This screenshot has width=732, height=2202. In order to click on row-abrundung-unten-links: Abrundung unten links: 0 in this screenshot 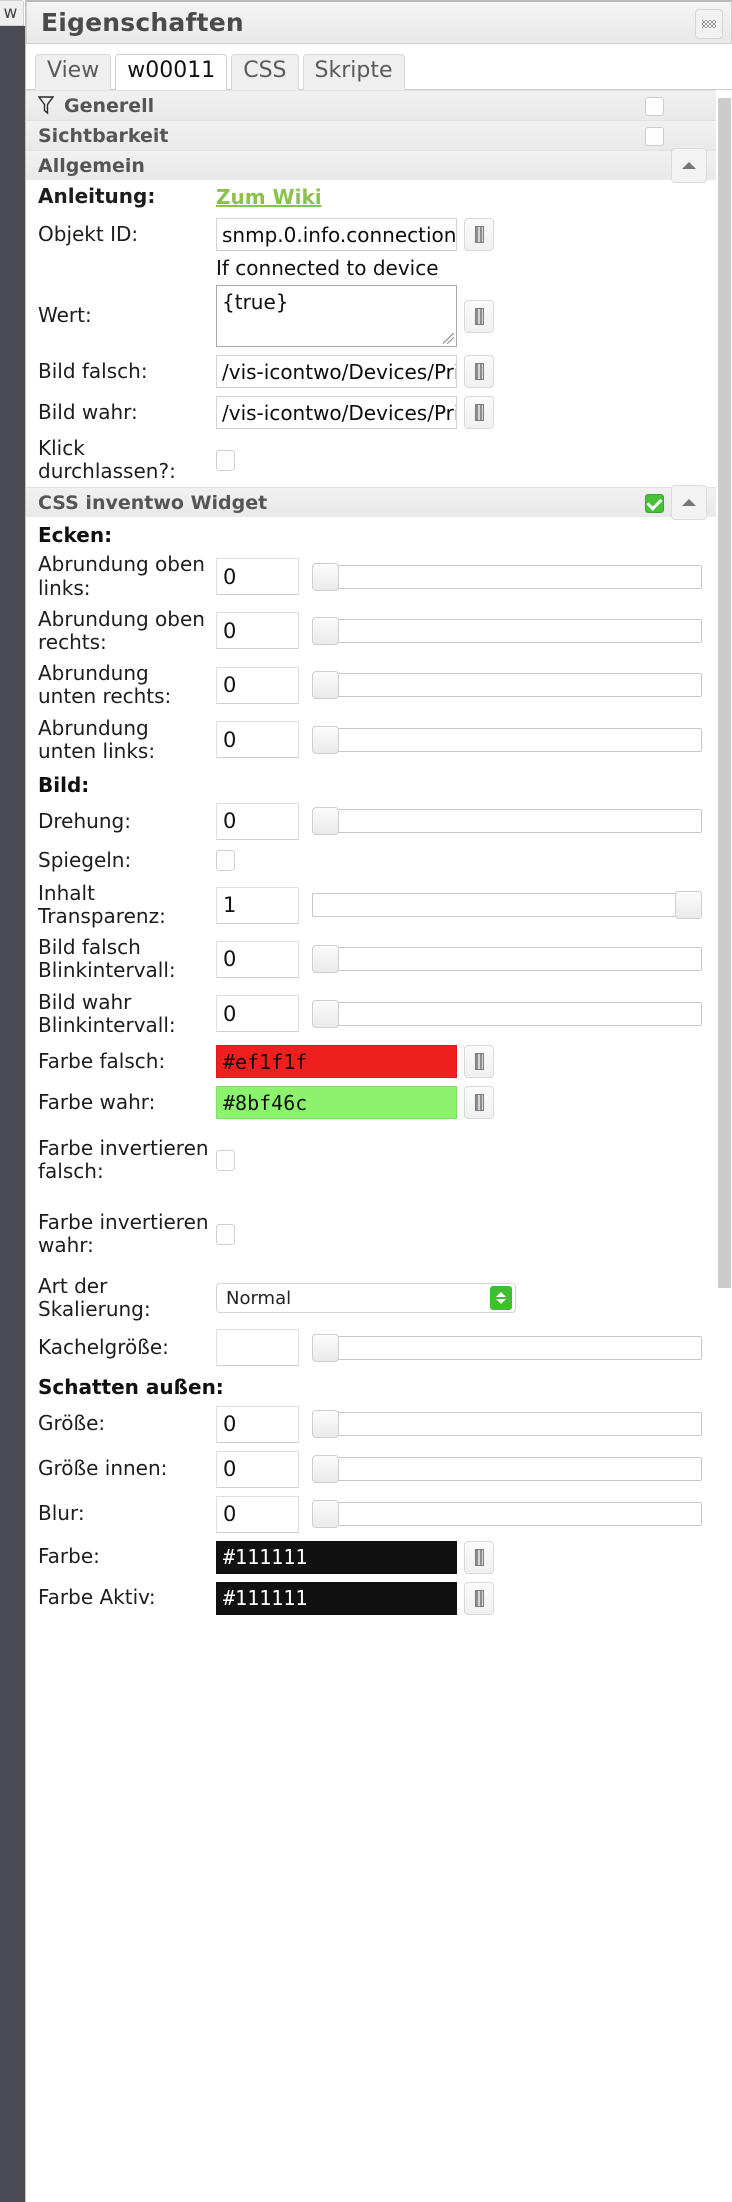, I will do `click(371, 740)`.